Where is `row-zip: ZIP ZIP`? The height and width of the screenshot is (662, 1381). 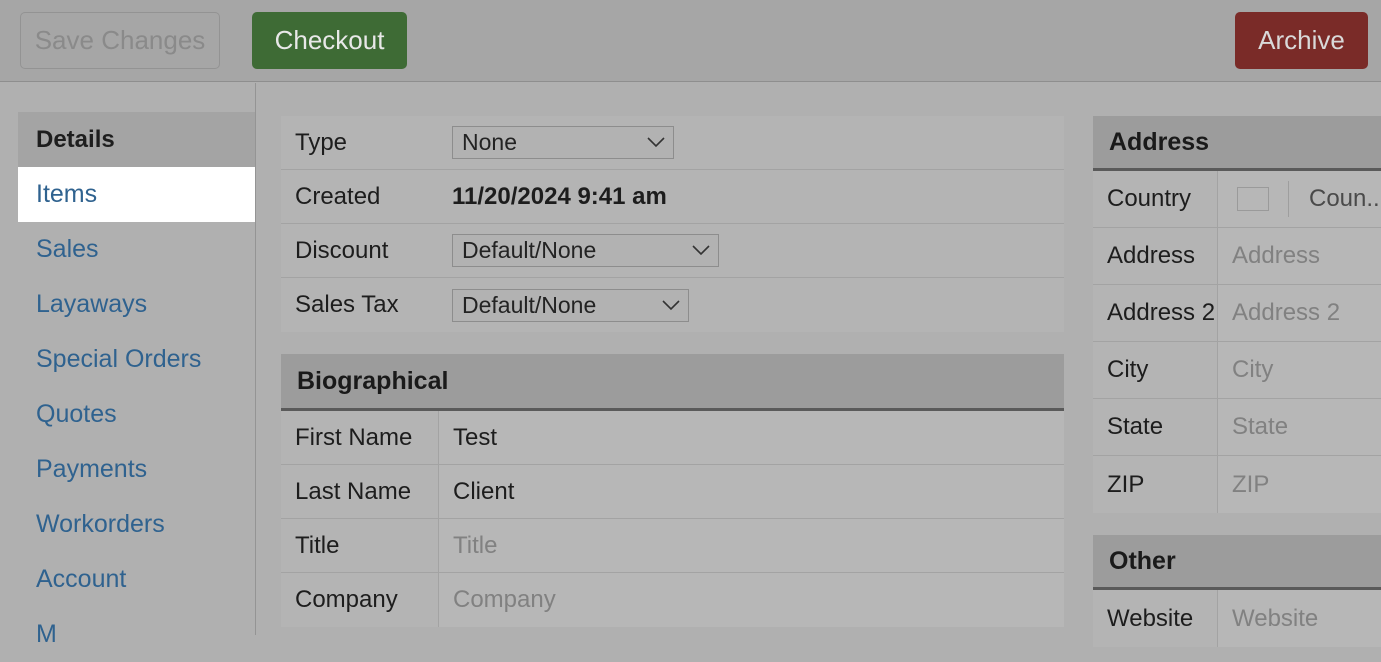 row-zip: ZIP ZIP is located at coordinates (1237, 484).